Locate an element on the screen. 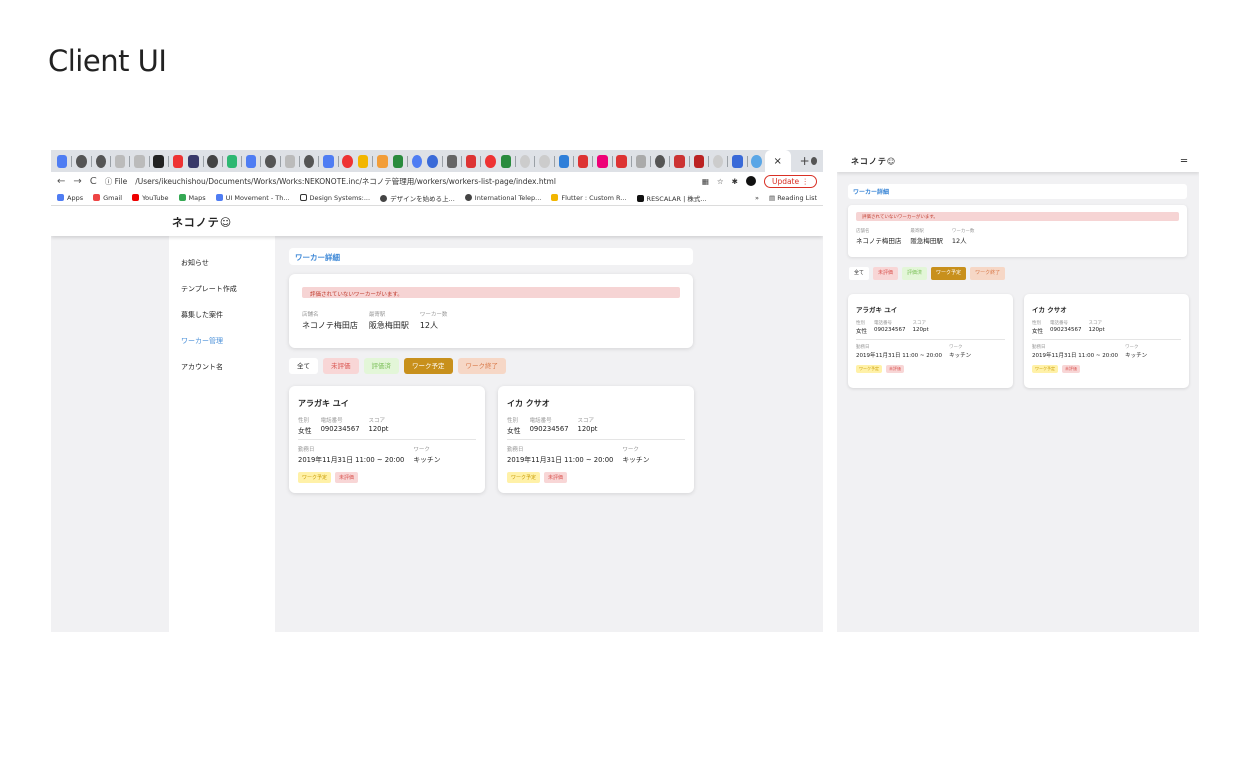 Image resolution: width=1250 pixels, height=781 pixels. bookmark-gmail: Gmail is located at coordinates (107, 198).